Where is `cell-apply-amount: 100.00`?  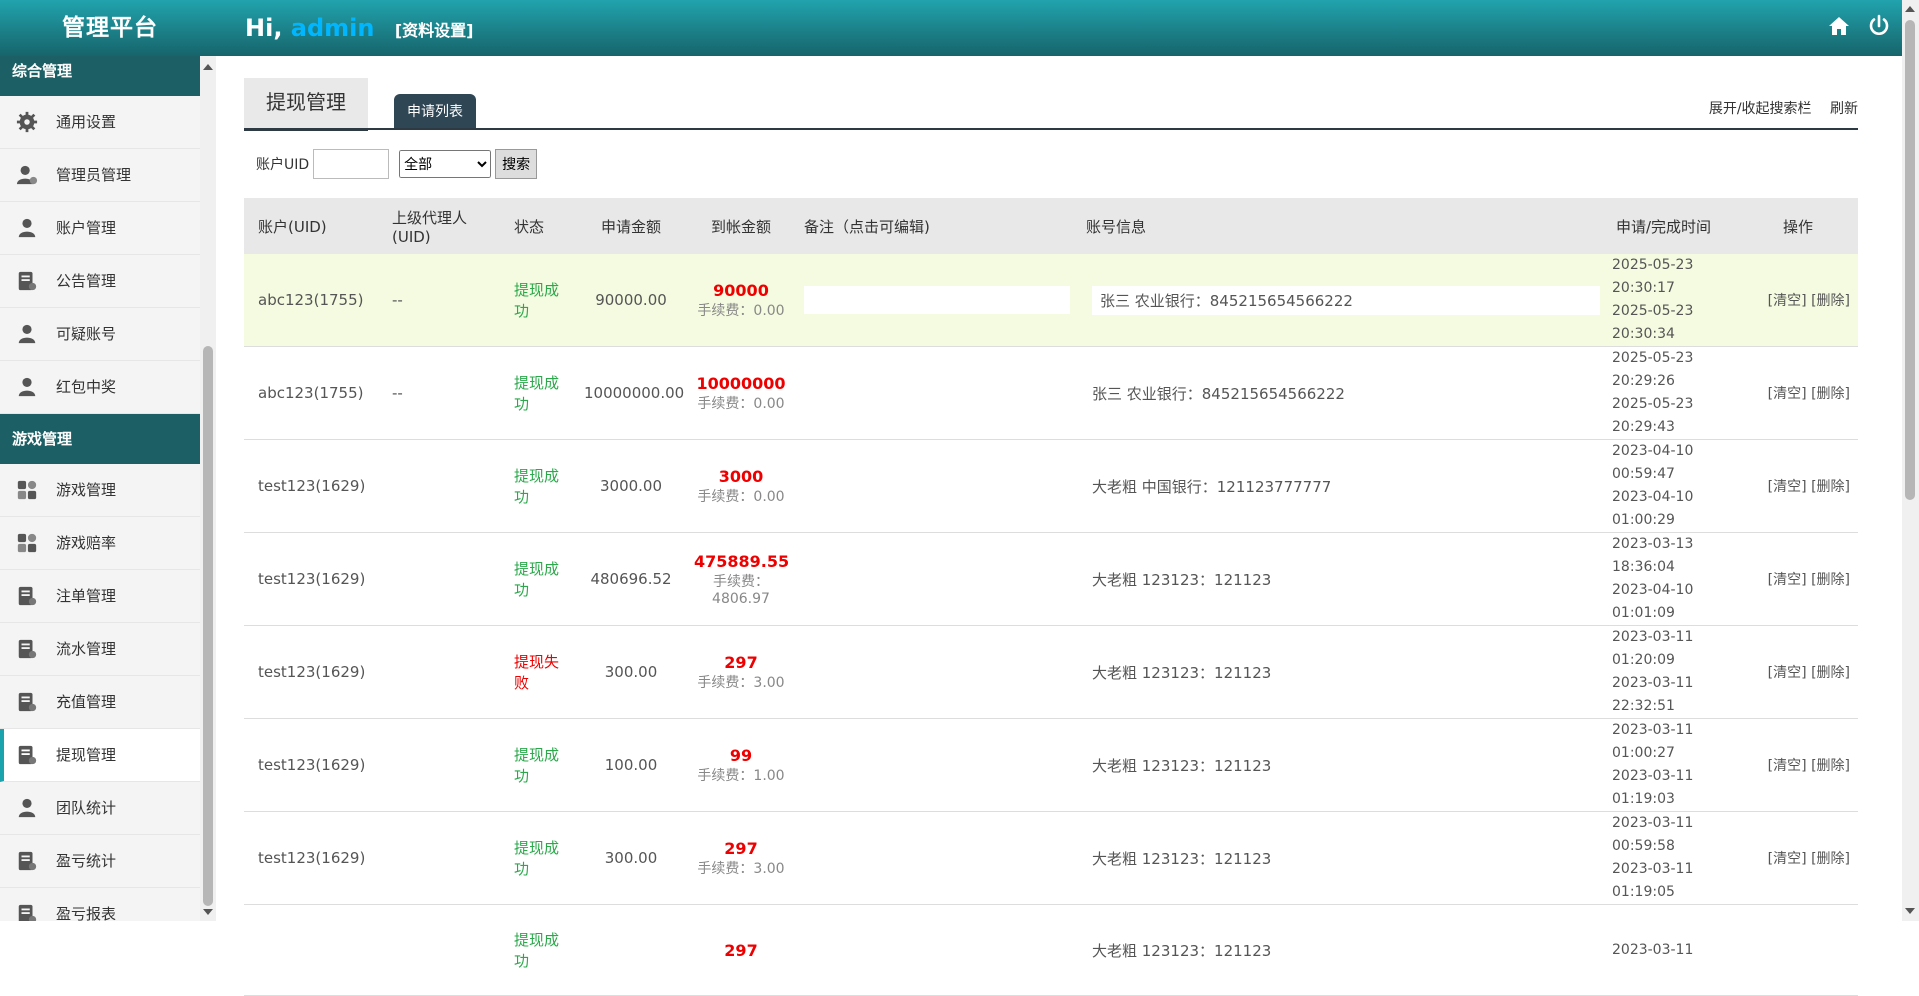
cell-apply-amount: 100.00 is located at coordinates (631, 765).